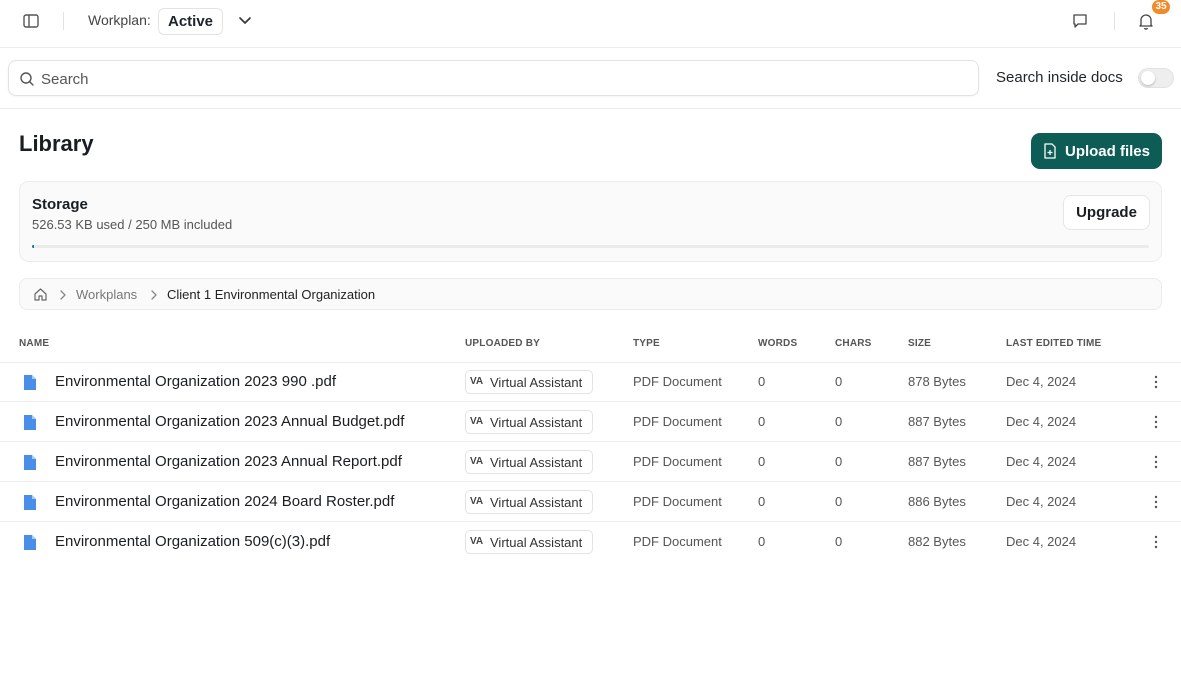 Image resolution: width=1181 pixels, height=690 pixels. Describe the element at coordinates (56, 143) in the screenshot. I see `page-title: Library` at that location.